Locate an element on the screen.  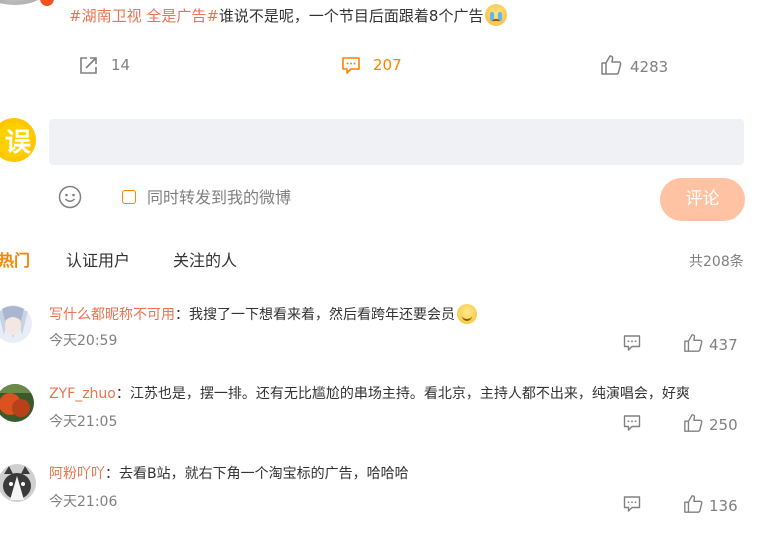
comment-icon is located at coordinates (351, 65).